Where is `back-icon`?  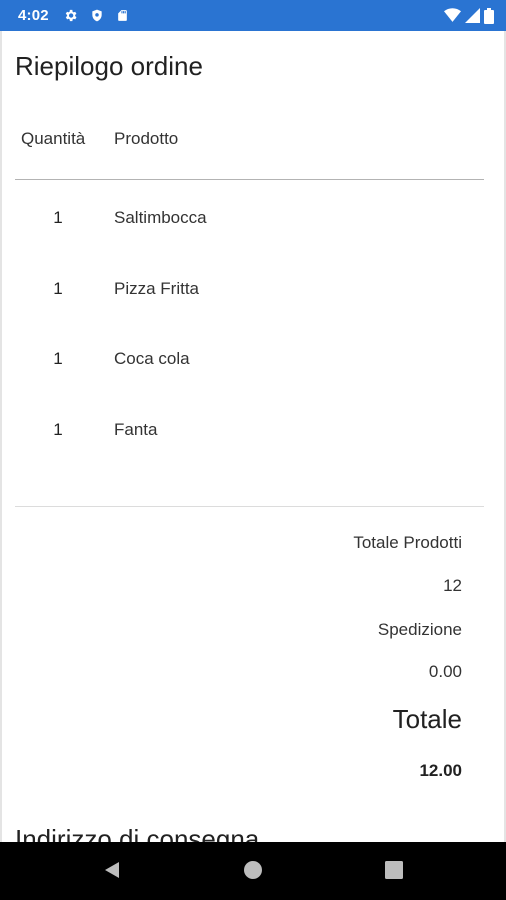 back-icon is located at coordinates (112, 872).